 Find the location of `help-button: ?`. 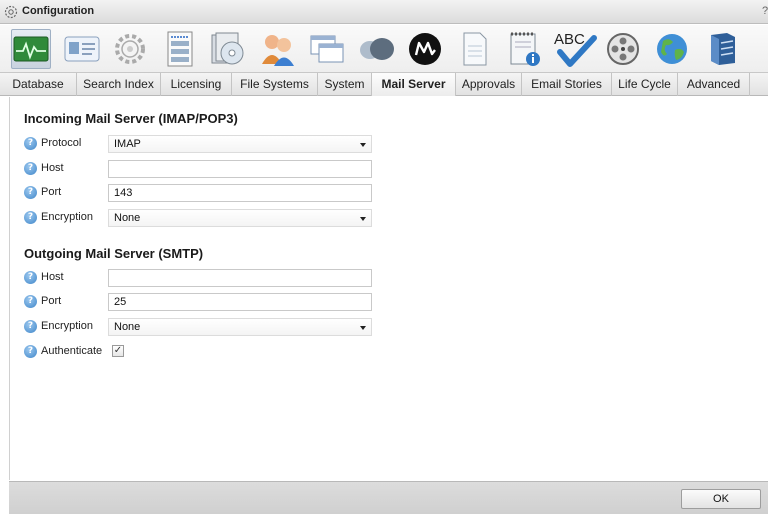

help-button: ? is located at coordinates (765, 11).